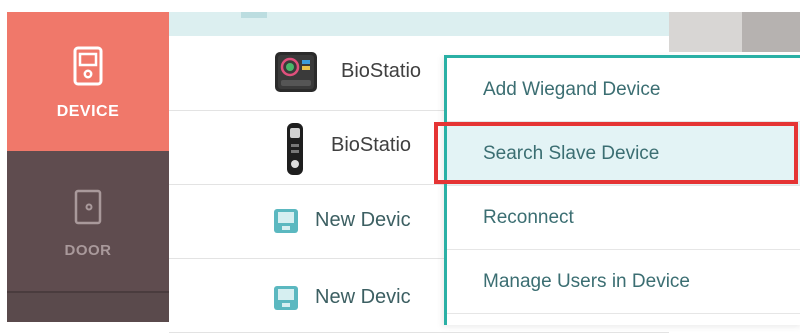 This screenshot has height=333, width=800. Describe the element at coordinates (88, 111) in the screenshot. I see `nav-label-device: DEVICE` at that location.